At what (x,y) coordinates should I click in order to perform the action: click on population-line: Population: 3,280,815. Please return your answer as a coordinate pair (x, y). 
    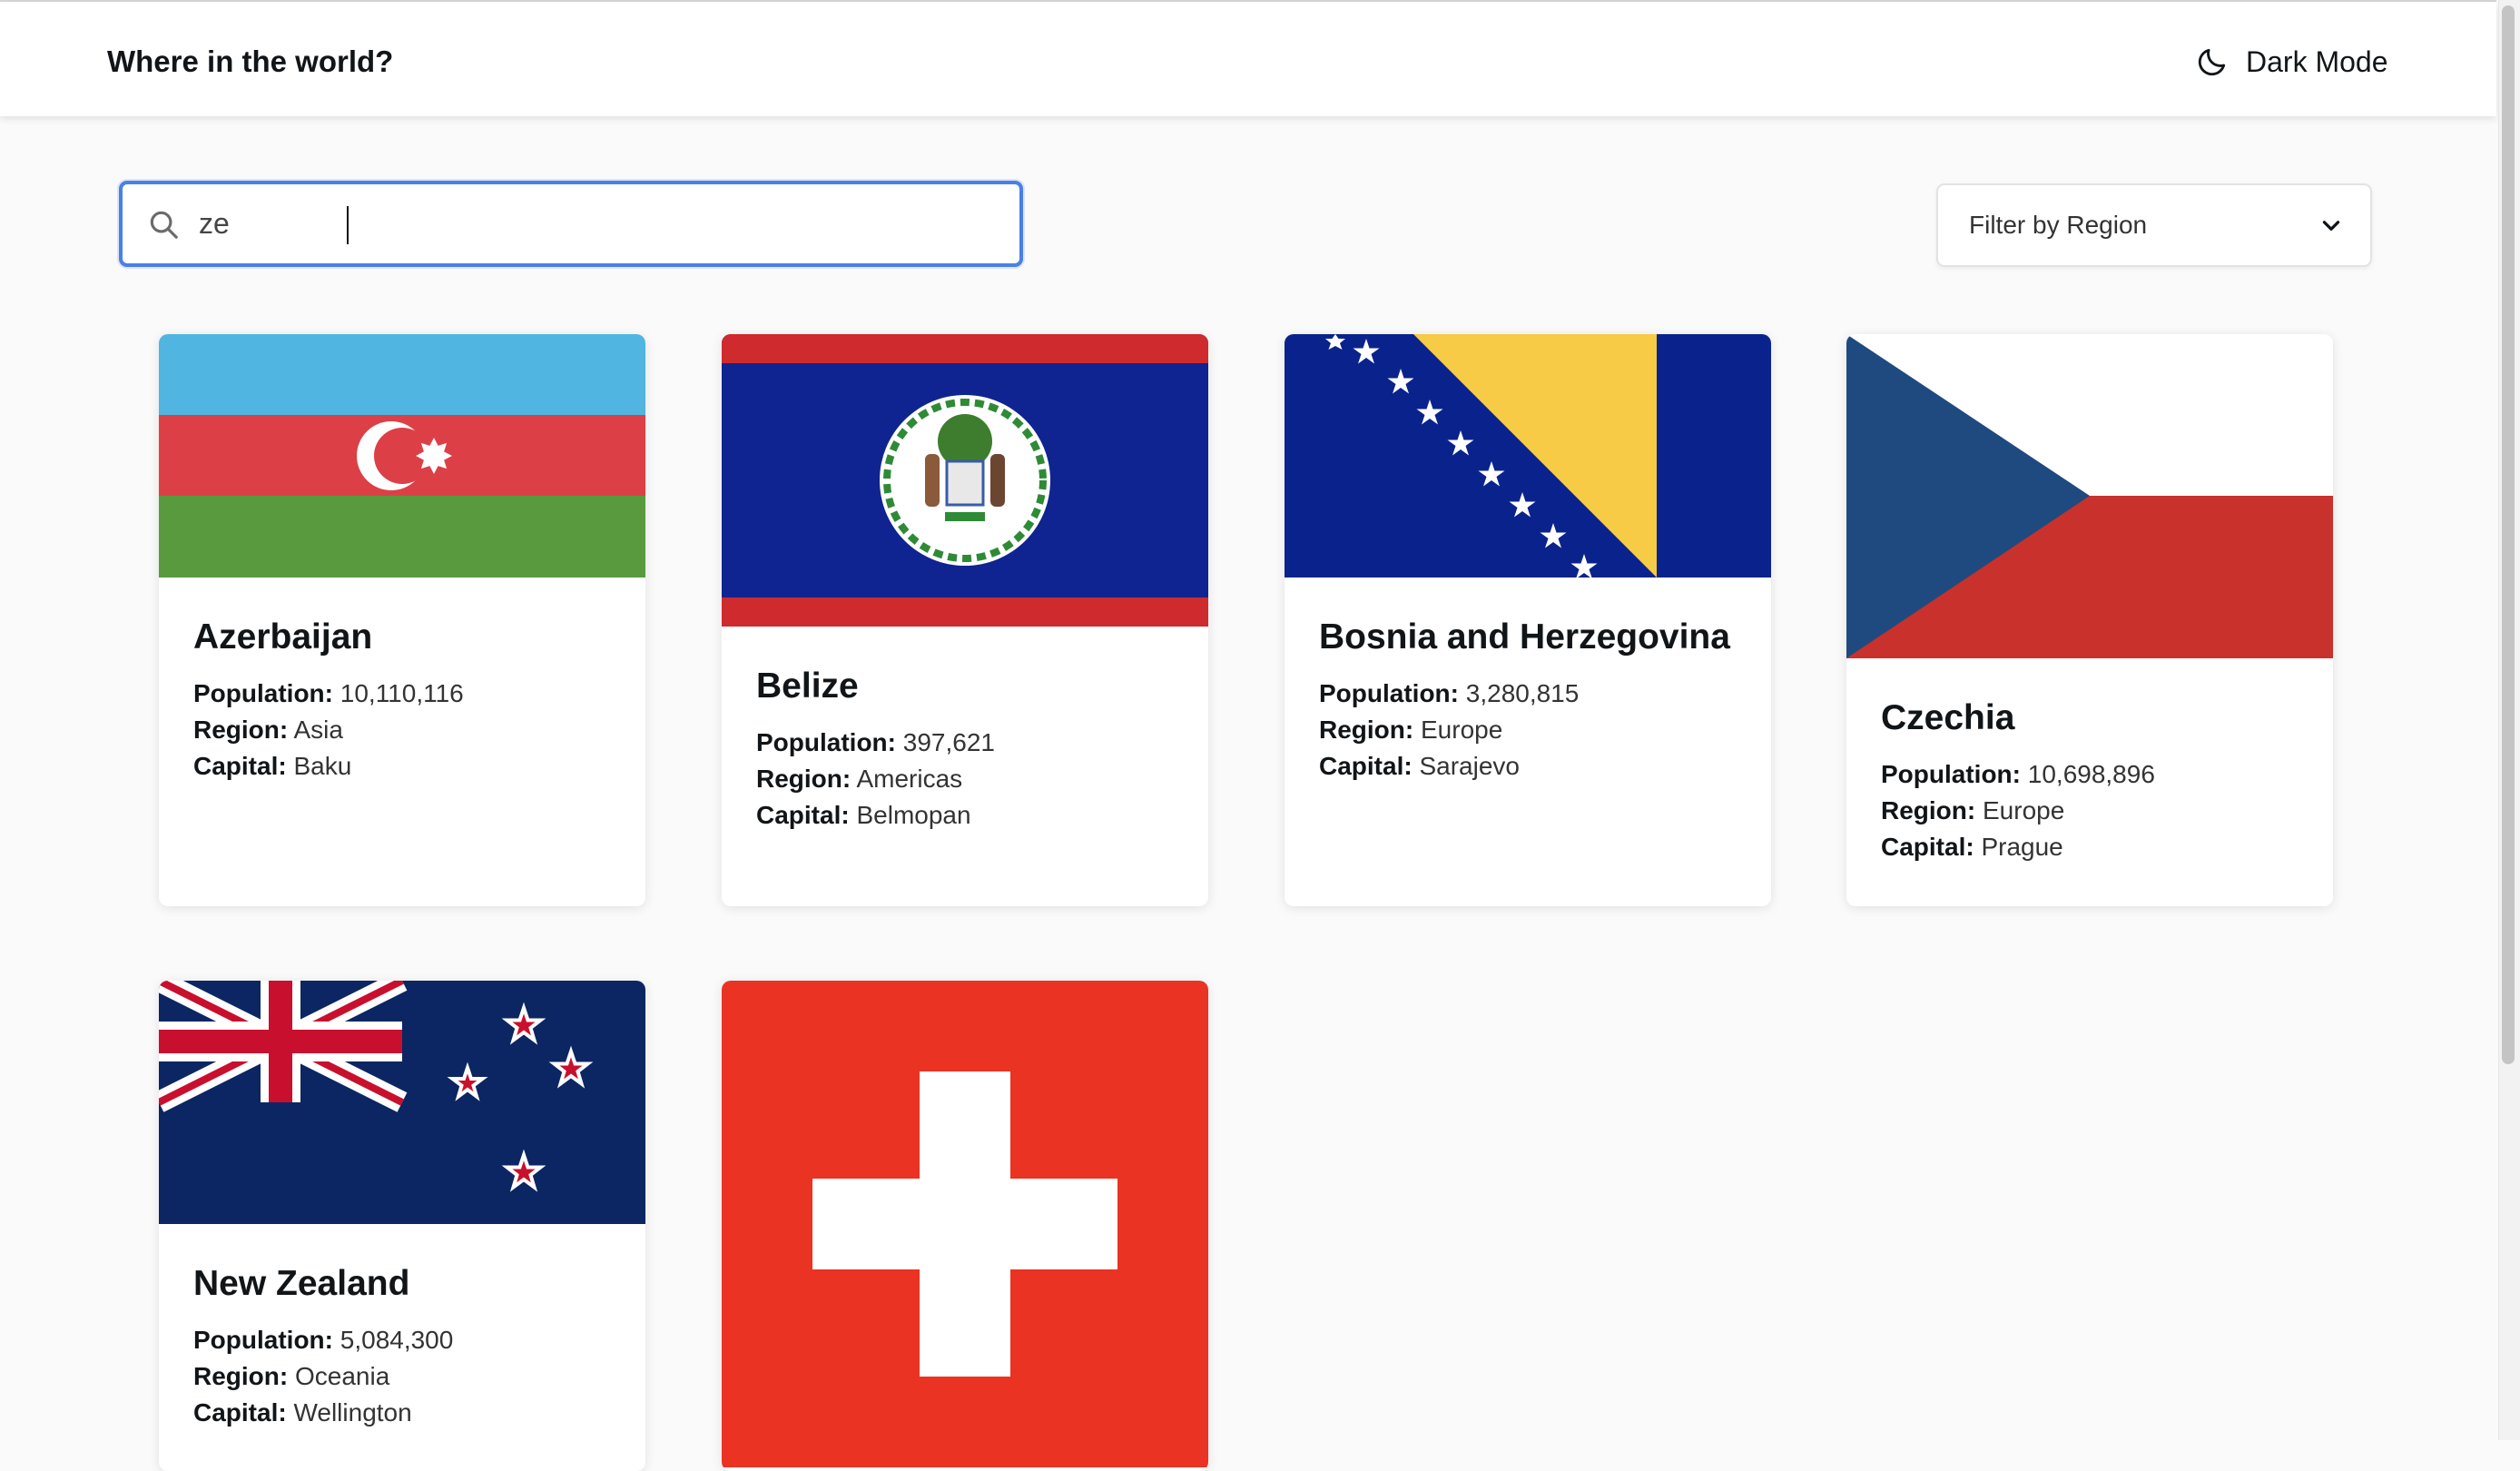
    Looking at the image, I should click on (1528, 694).